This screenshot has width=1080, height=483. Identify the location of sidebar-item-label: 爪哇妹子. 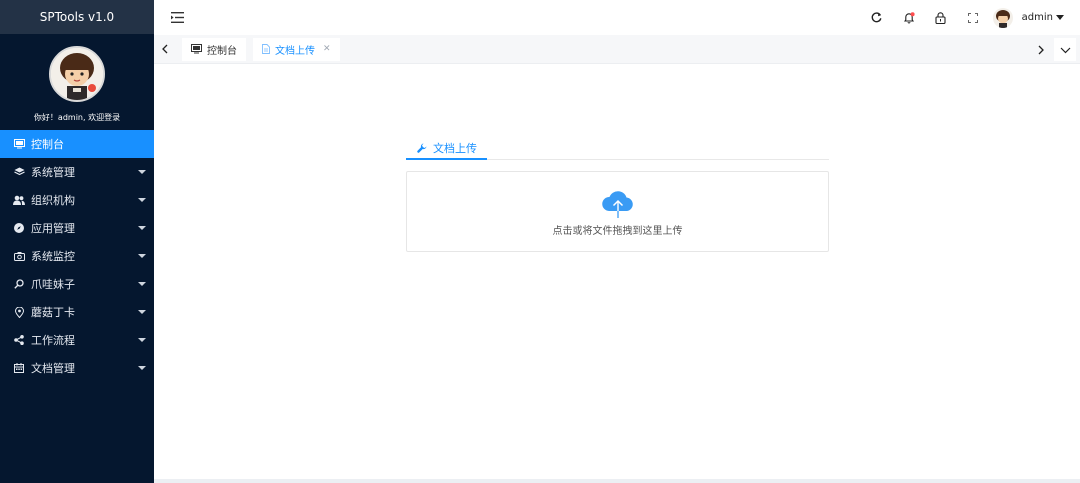
(53, 284).